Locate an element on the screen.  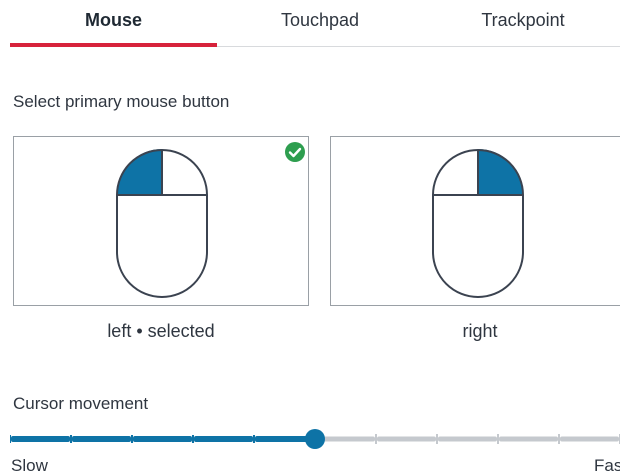
mouse-left-primary-icon is located at coordinates (162, 223).